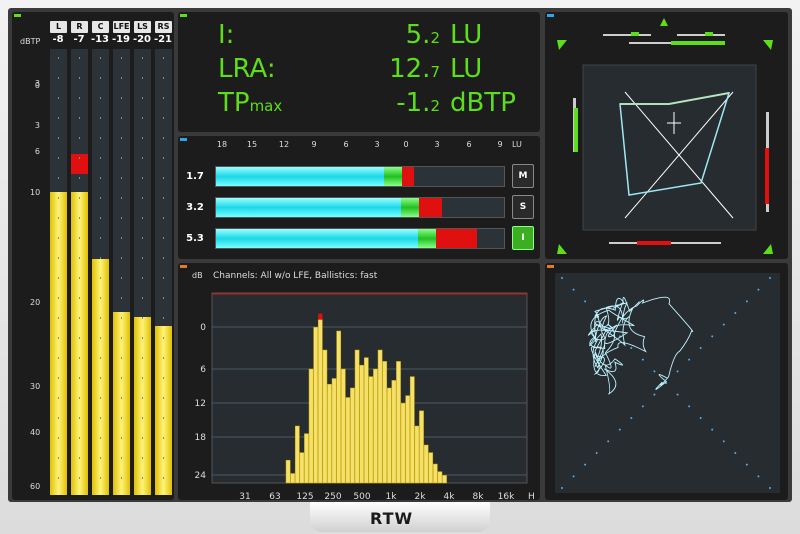 The width and height of the screenshot is (800, 534). I want to click on rta-y-tick: 6, so click(203, 370).